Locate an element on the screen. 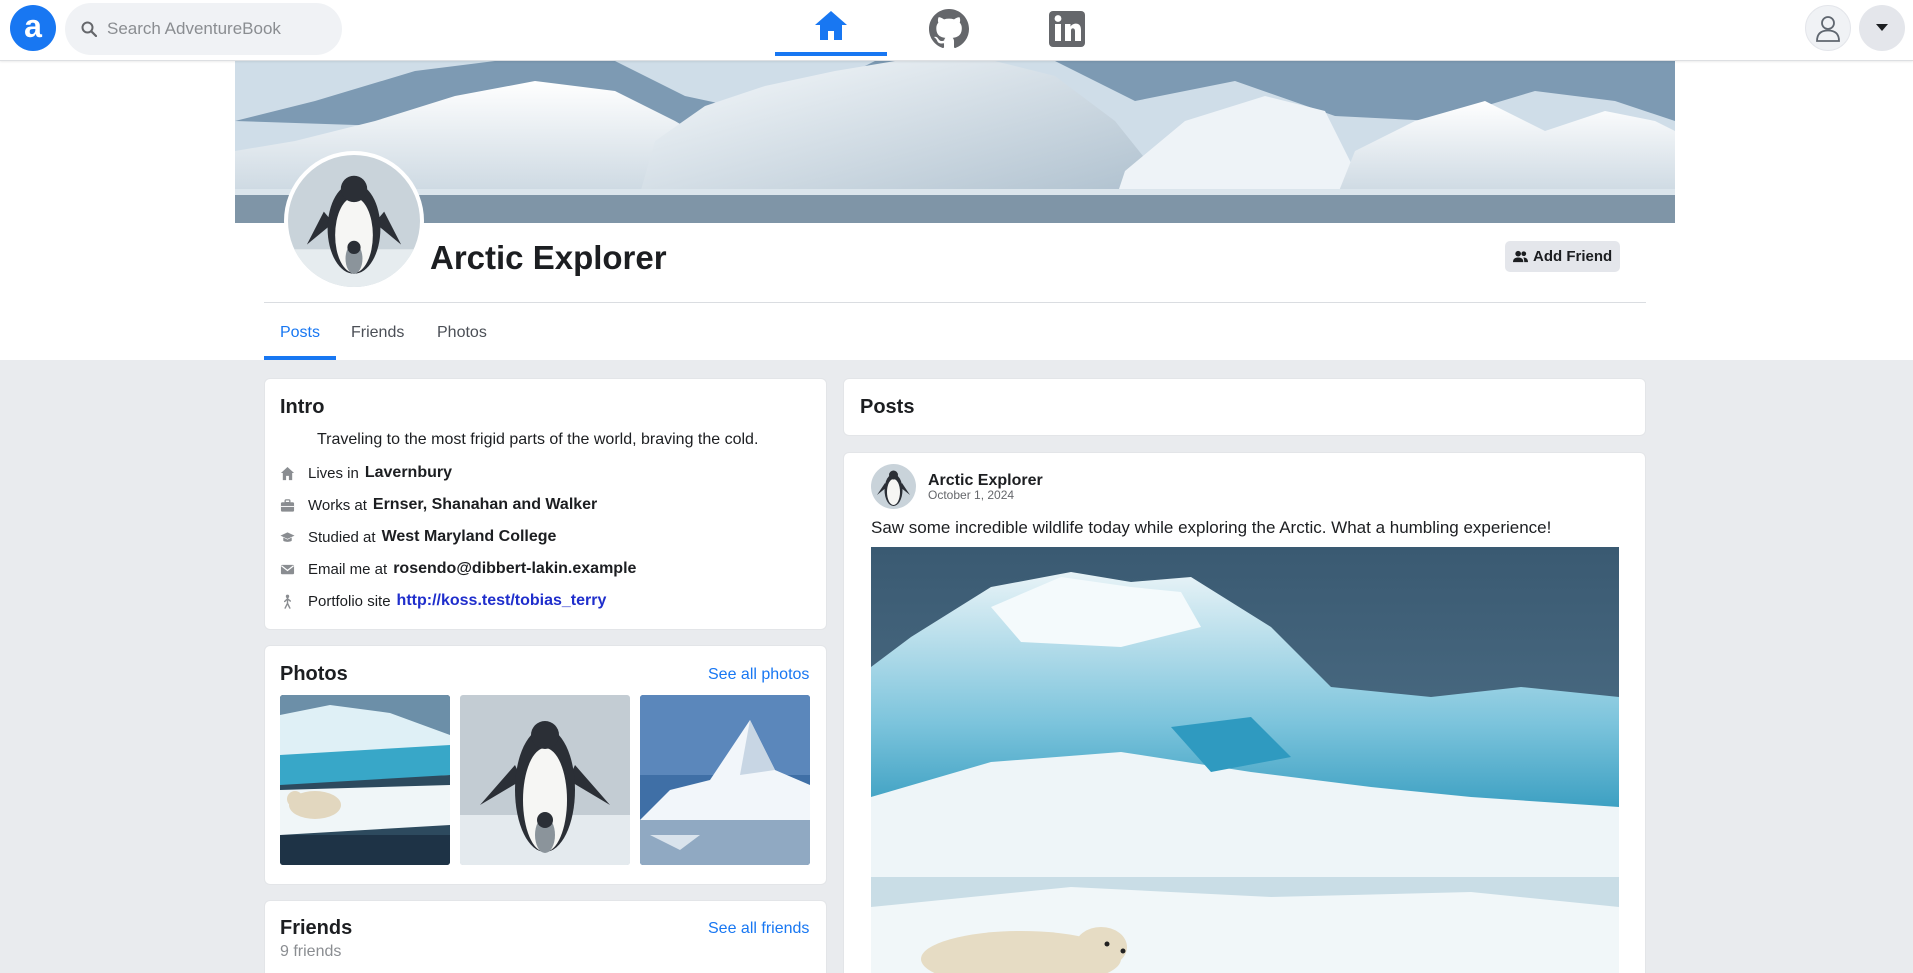 The image size is (1913, 973). linkedin-icon is located at coordinates (1067, 28).